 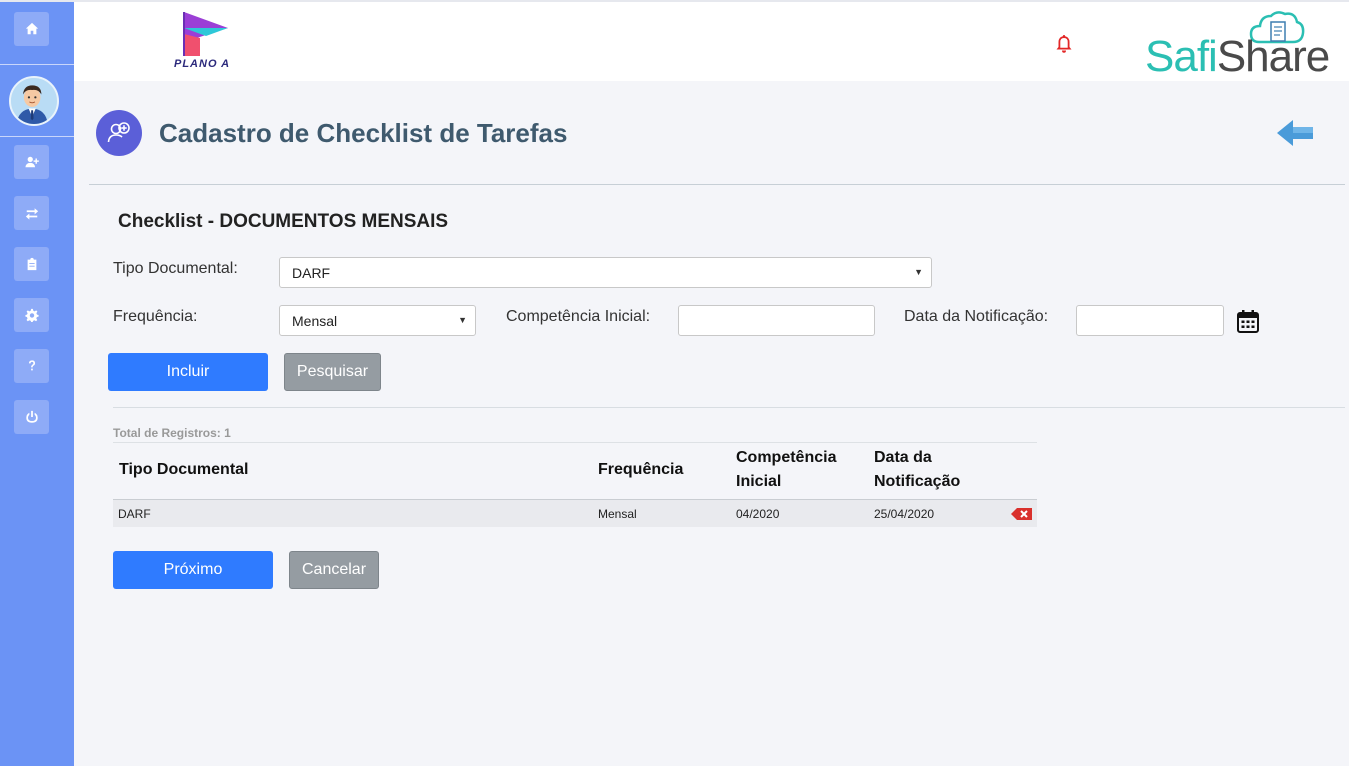 I want to click on back-arrow-icon, so click(x=1295, y=133).